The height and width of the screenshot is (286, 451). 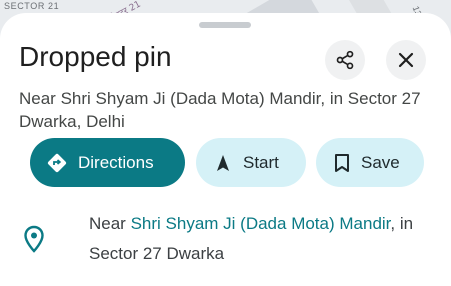 I want to click on close-icon, so click(x=406, y=60).